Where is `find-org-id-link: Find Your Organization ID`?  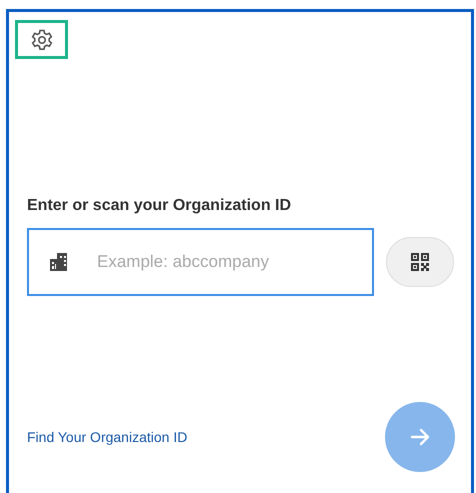 find-org-id-link: Find Your Organization ID is located at coordinates (107, 437).